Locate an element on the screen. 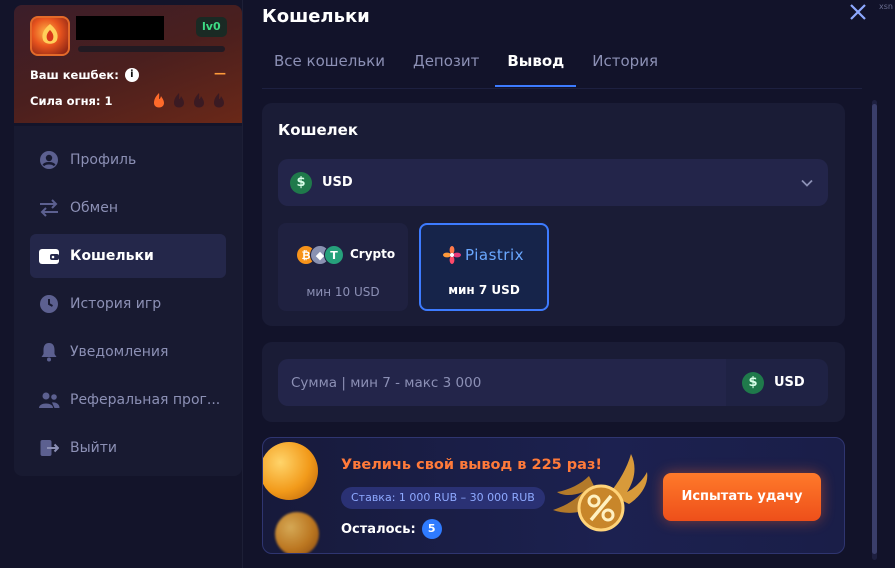 The width and height of the screenshot is (895, 568). flame-icon-active is located at coordinates (159, 100).